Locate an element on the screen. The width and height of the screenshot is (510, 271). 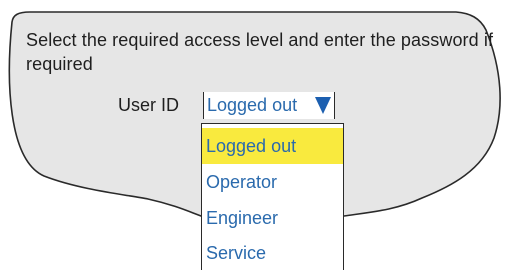
user-id-select: Logged out is located at coordinates (269, 105).